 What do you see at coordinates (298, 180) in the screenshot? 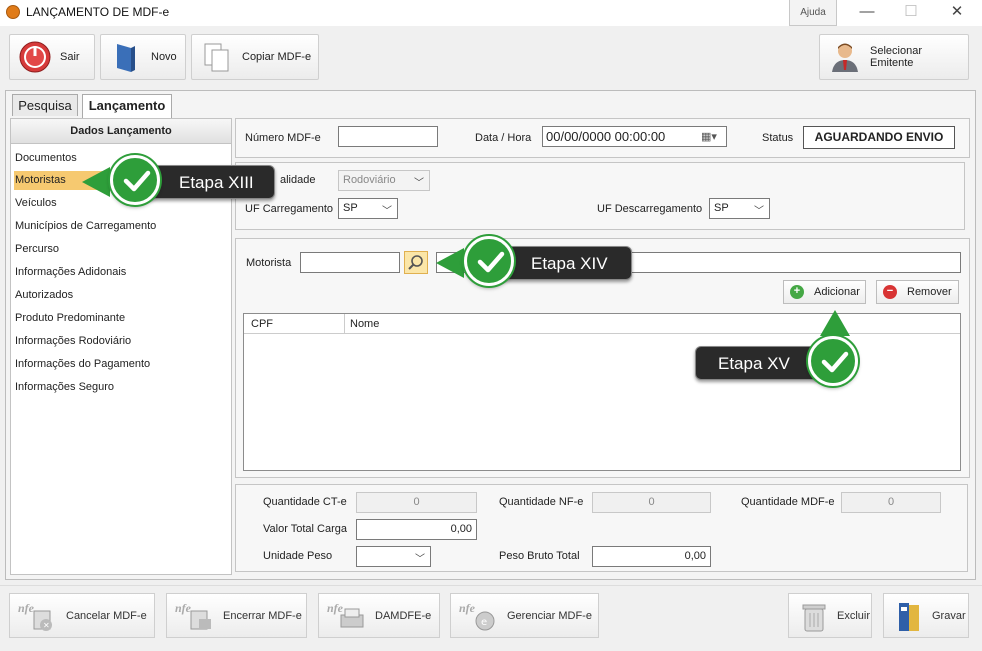
I see `modality-label: alidade` at bounding box center [298, 180].